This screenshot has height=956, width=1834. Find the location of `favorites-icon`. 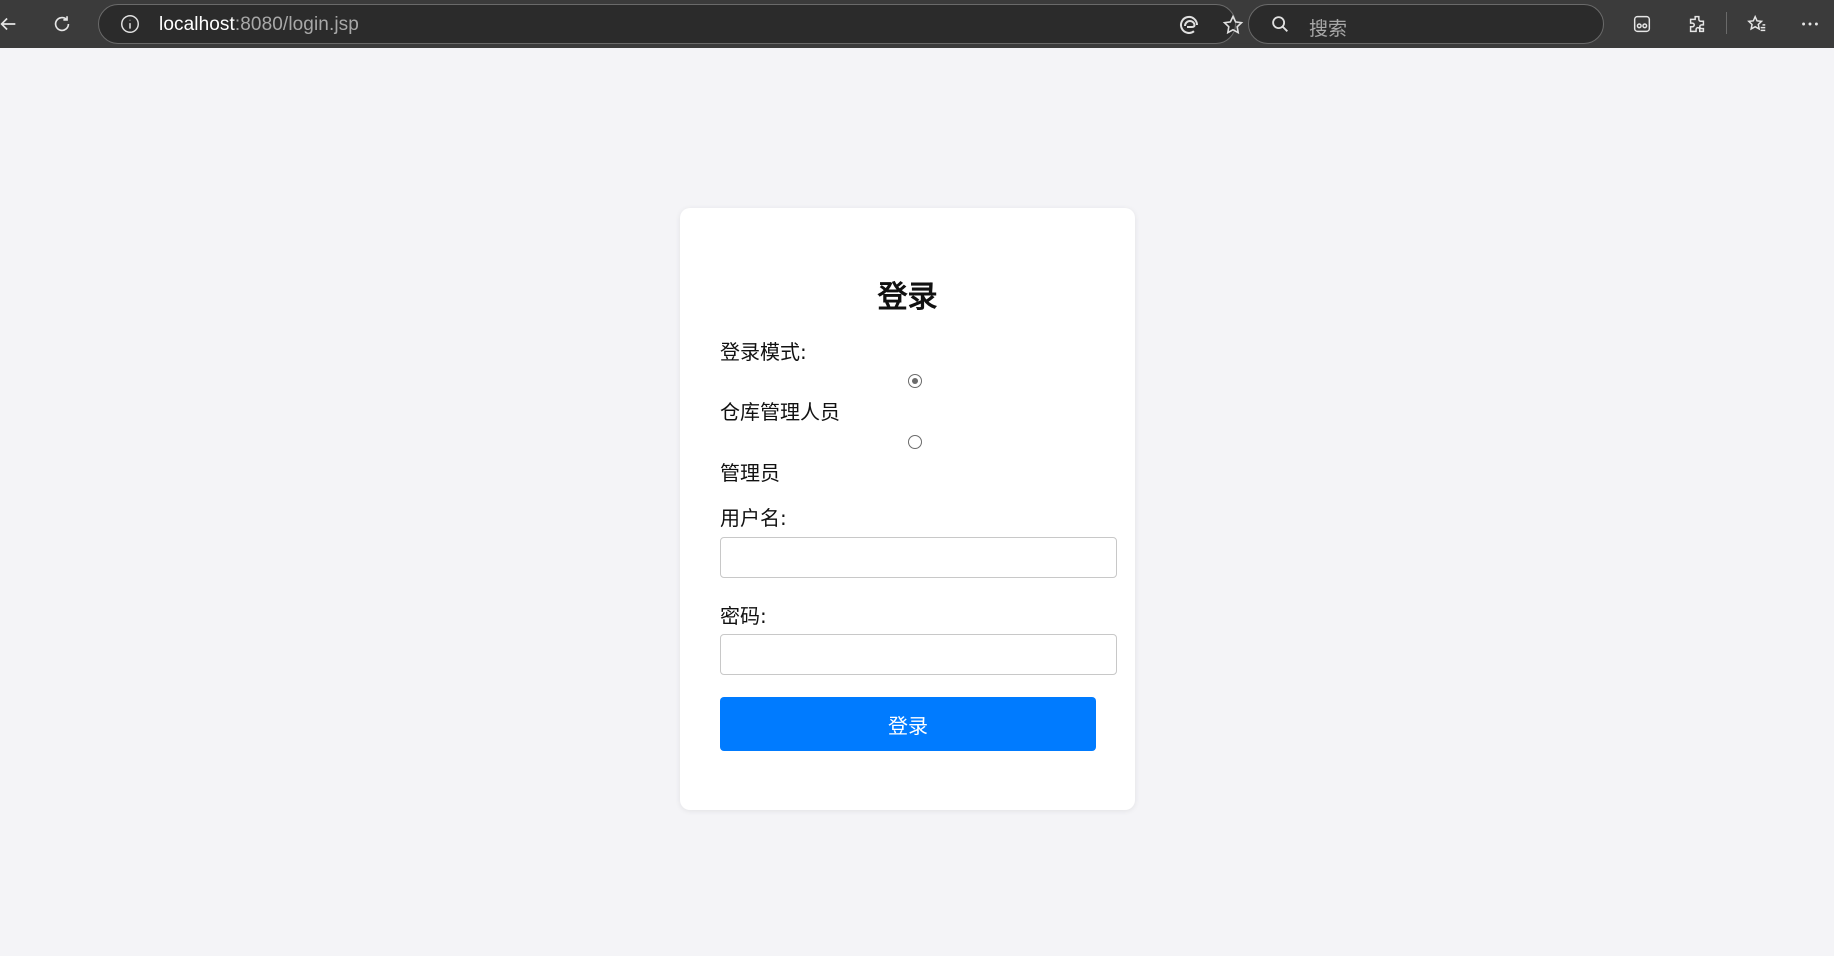

favorites-icon is located at coordinates (1757, 24).